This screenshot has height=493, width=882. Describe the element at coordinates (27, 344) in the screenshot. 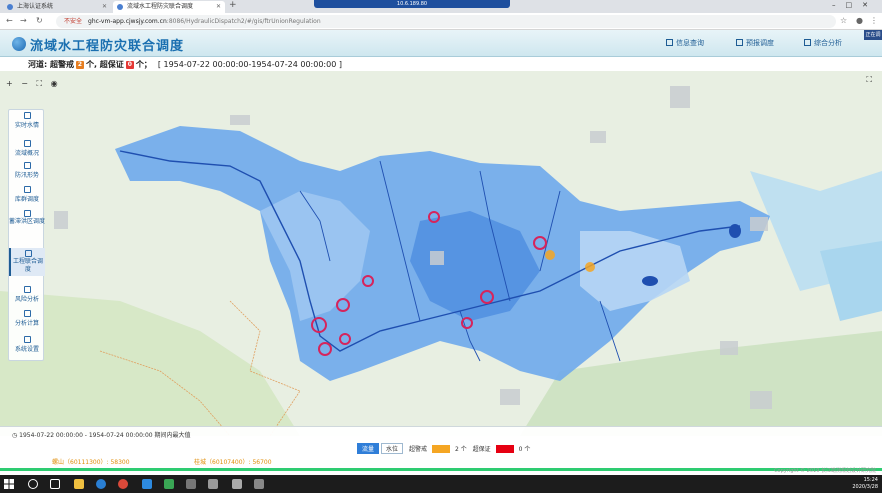

I see `menu-item-system-settings: 系统设置` at that location.